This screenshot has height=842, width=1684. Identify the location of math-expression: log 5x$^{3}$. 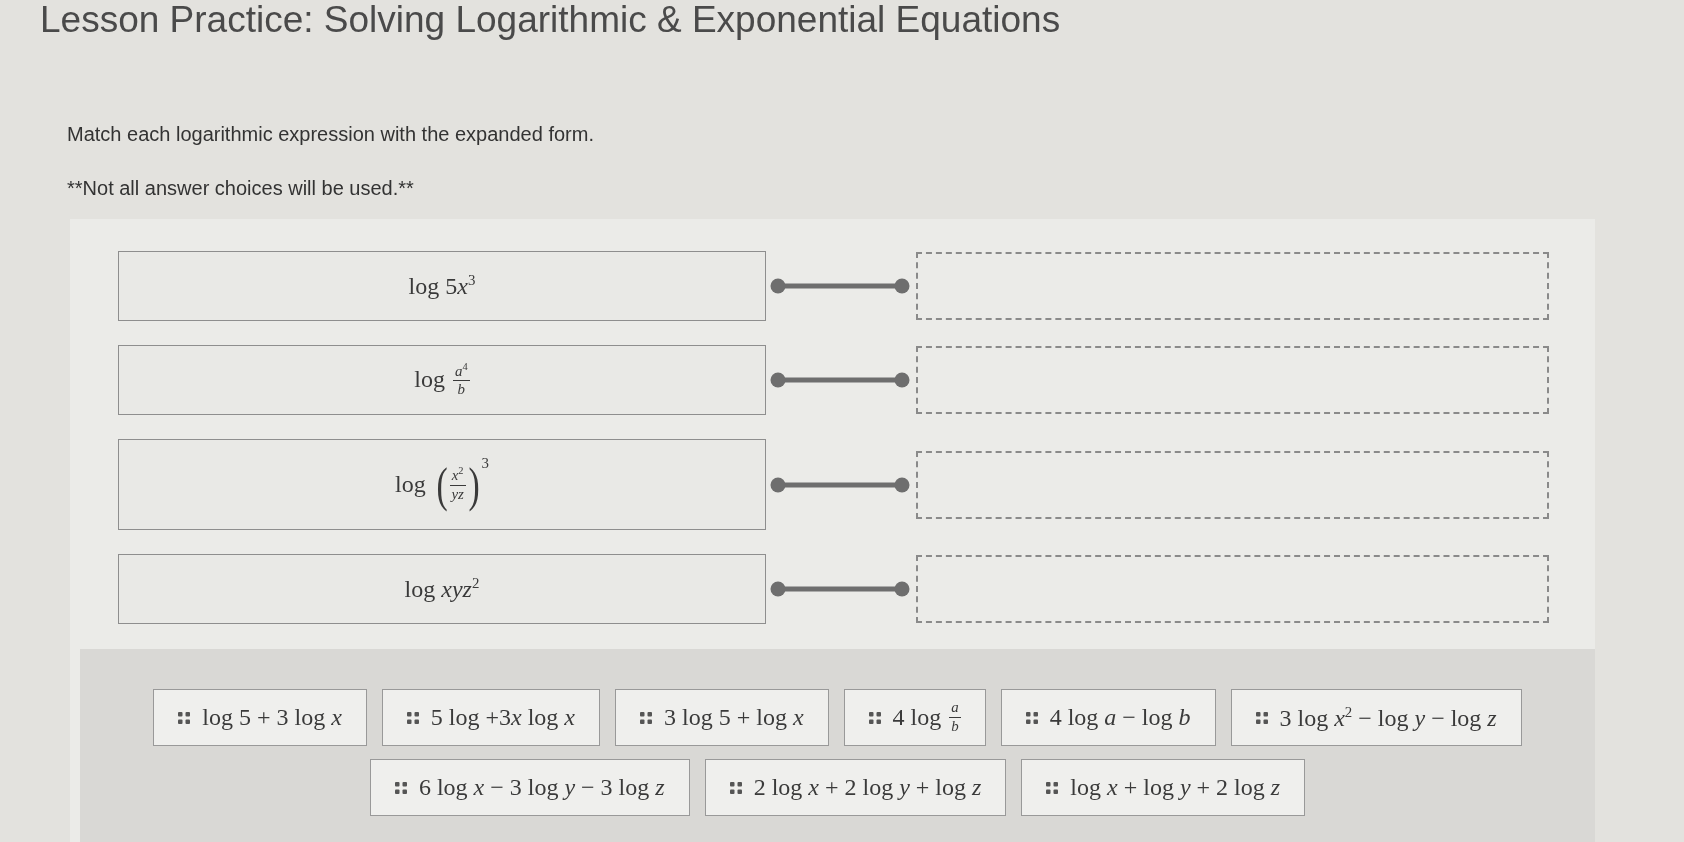
(442, 286).